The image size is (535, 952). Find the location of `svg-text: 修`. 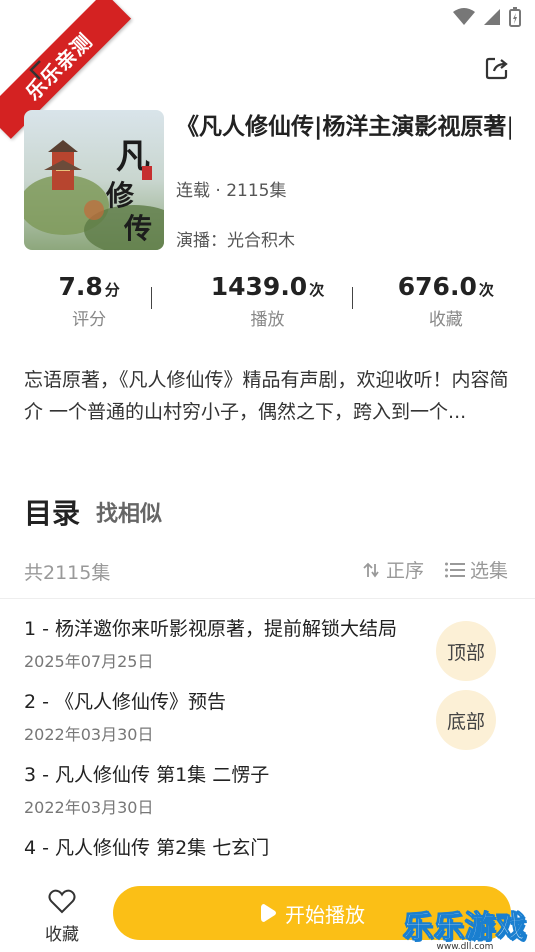

svg-text: 修 is located at coordinates (120, 195).